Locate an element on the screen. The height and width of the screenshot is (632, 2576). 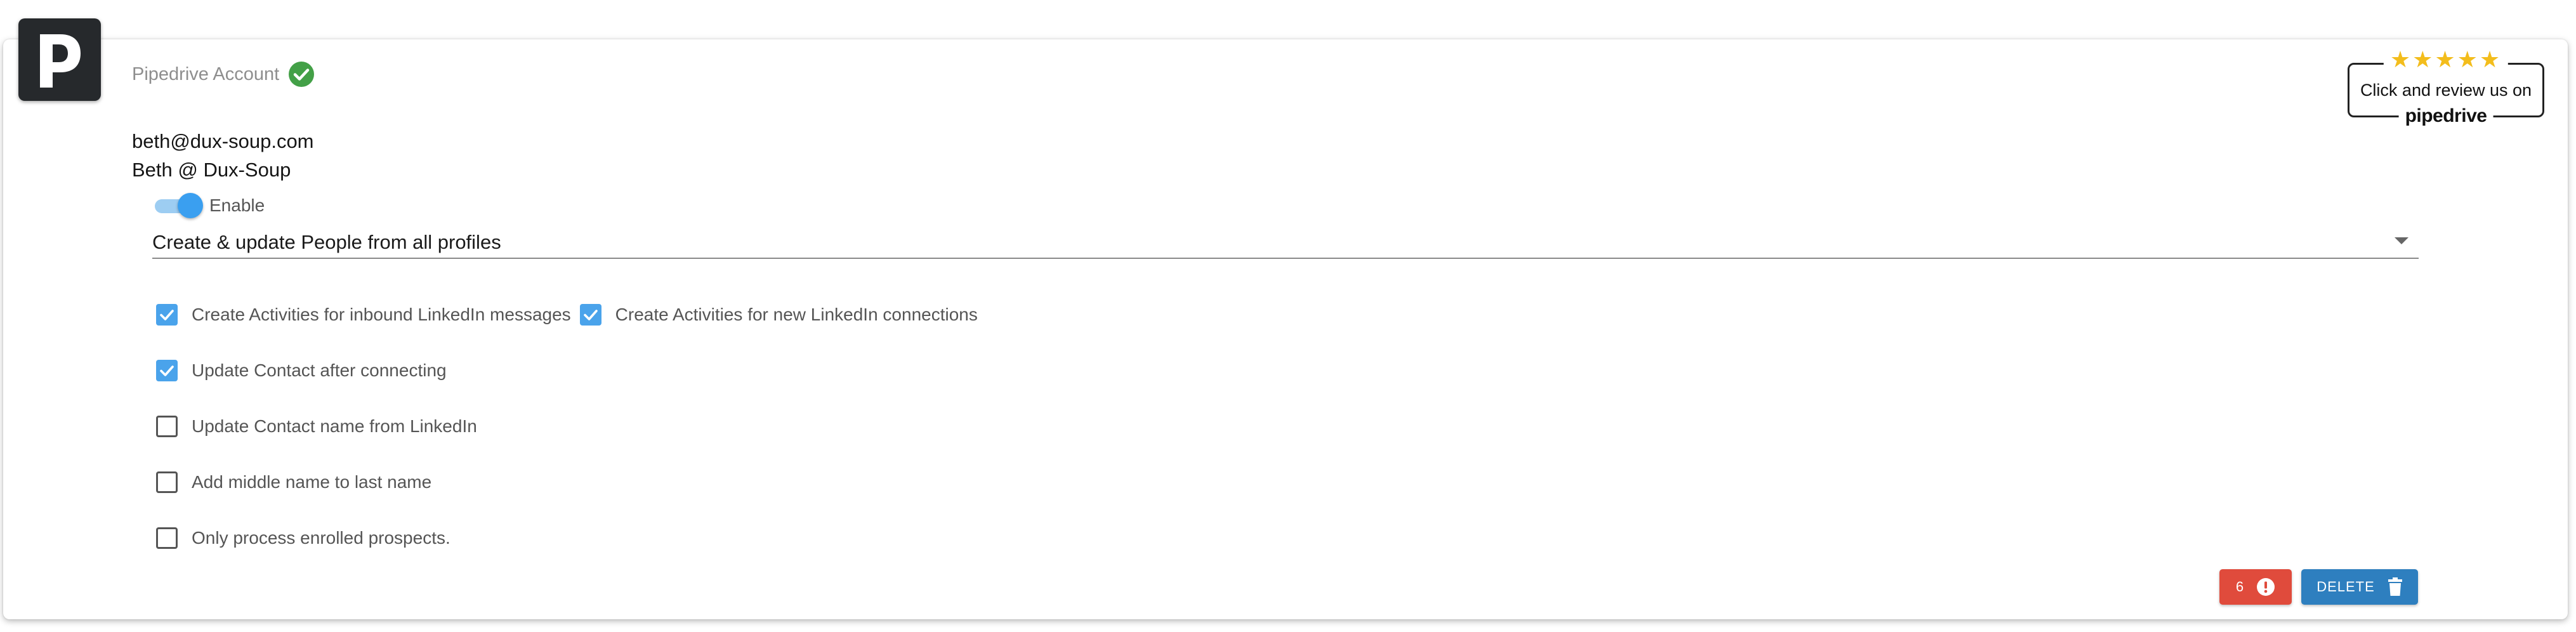
enable-switch is located at coordinates (179, 205).